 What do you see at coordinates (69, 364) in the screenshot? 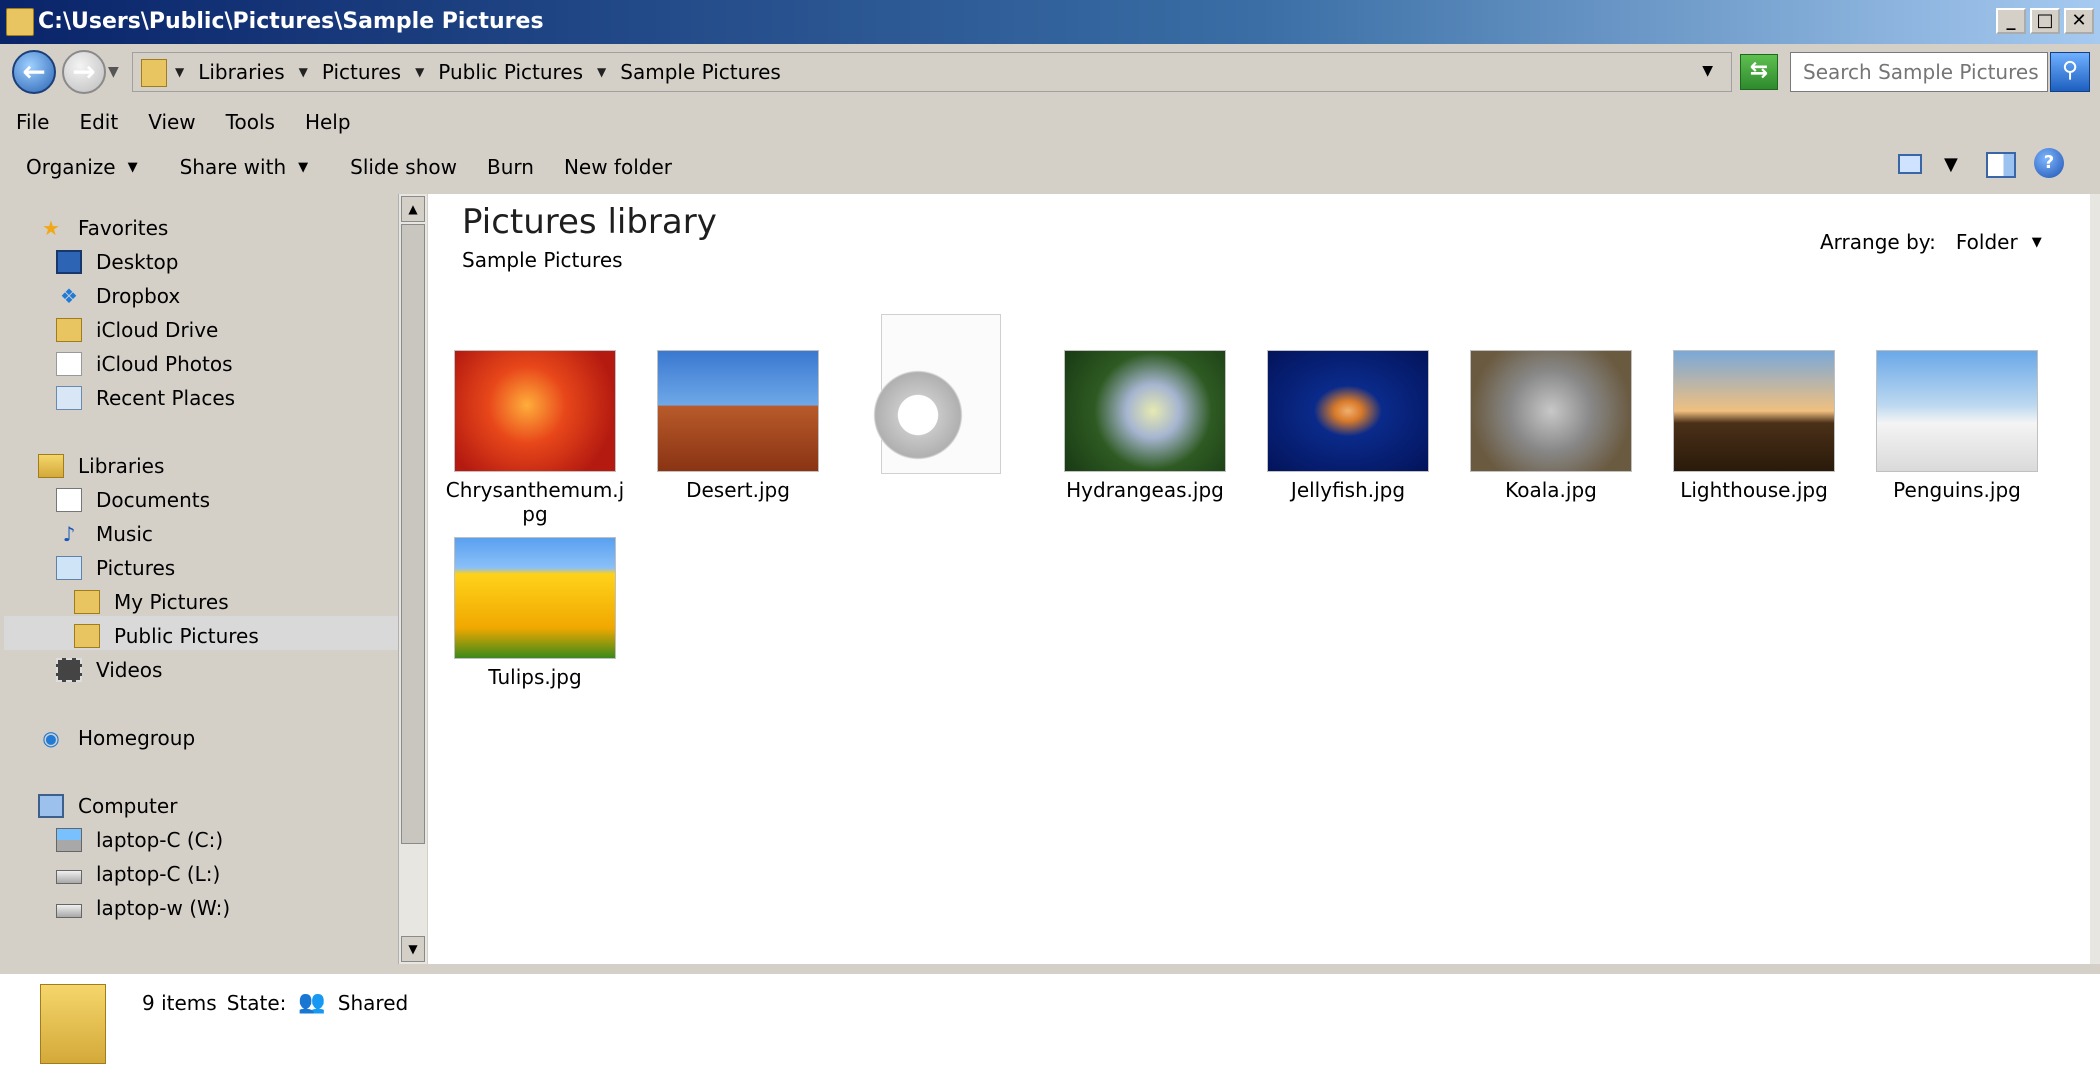
I see `page-icon` at bounding box center [69, 364].